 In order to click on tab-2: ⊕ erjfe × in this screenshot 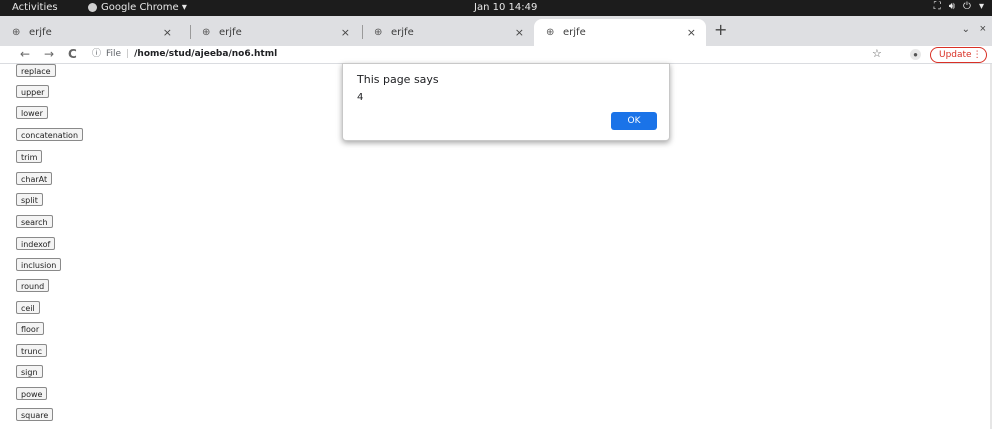, I will do `click(275, 32)`.